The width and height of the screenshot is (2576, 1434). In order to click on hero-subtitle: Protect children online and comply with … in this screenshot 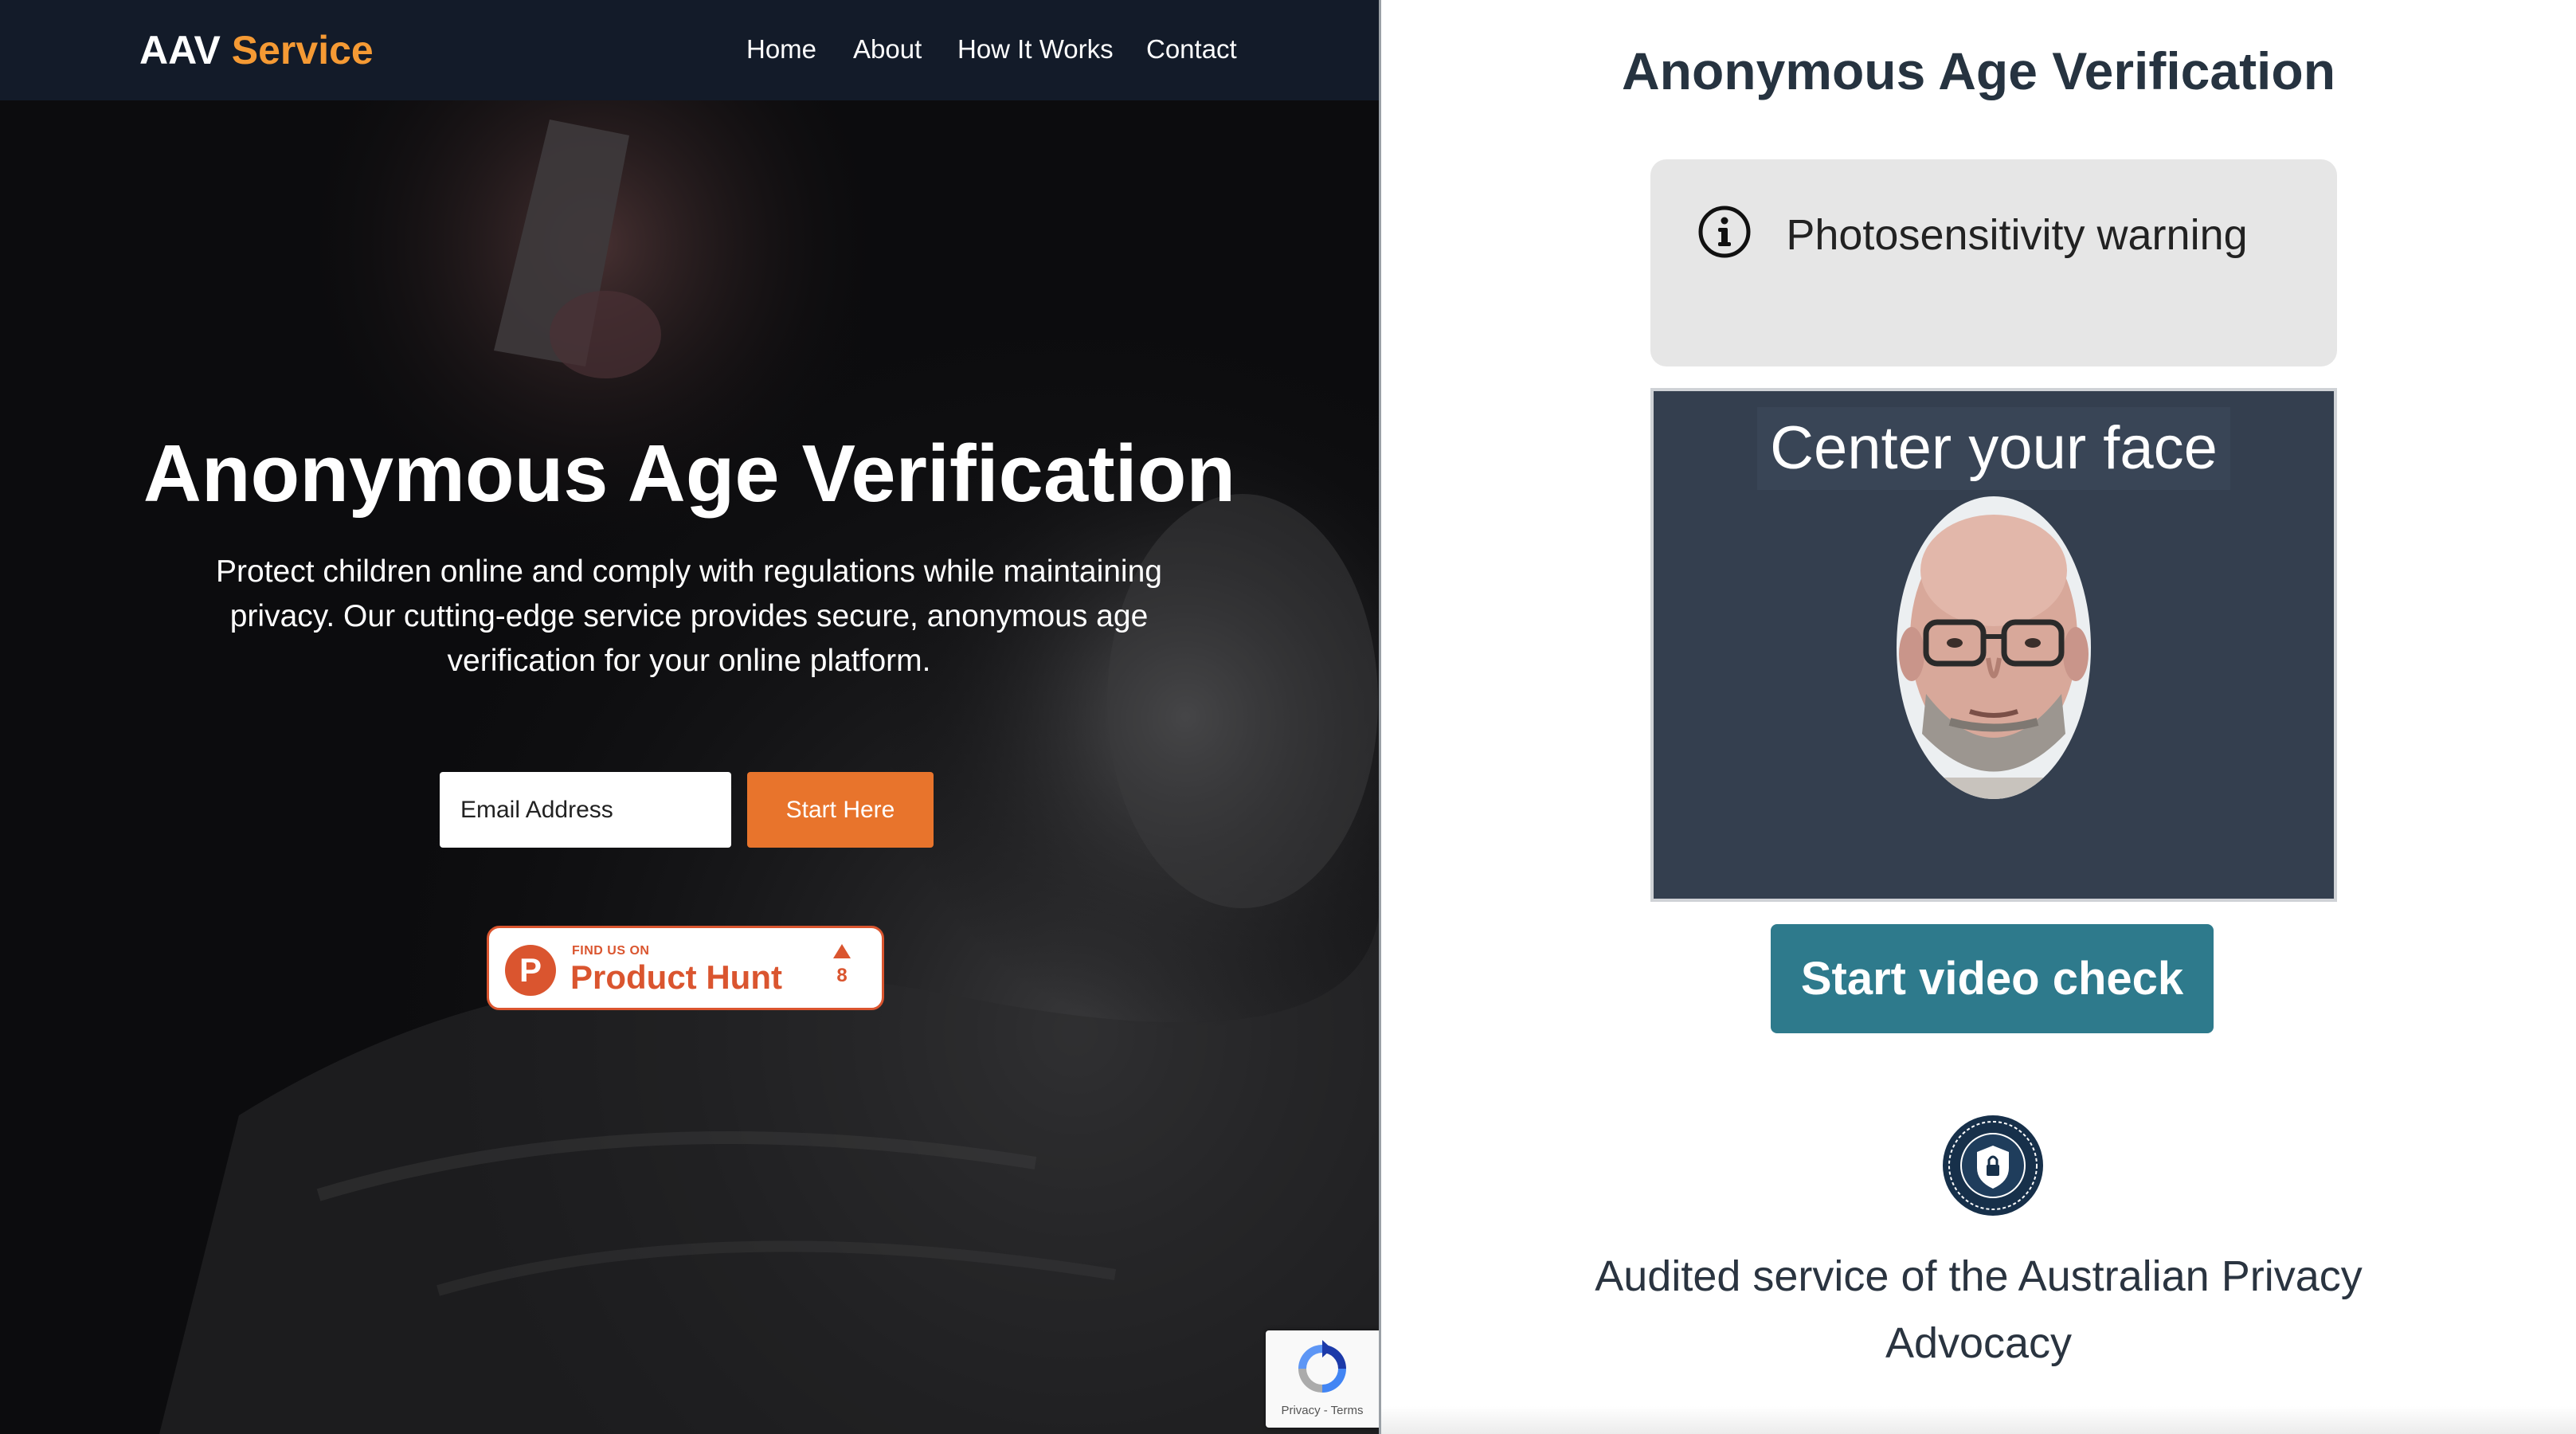, I will do `click(689, 616)`.